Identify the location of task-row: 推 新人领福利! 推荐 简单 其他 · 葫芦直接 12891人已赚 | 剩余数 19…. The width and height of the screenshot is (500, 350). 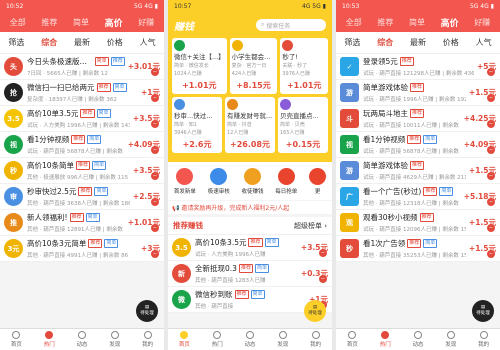
(82, 223).